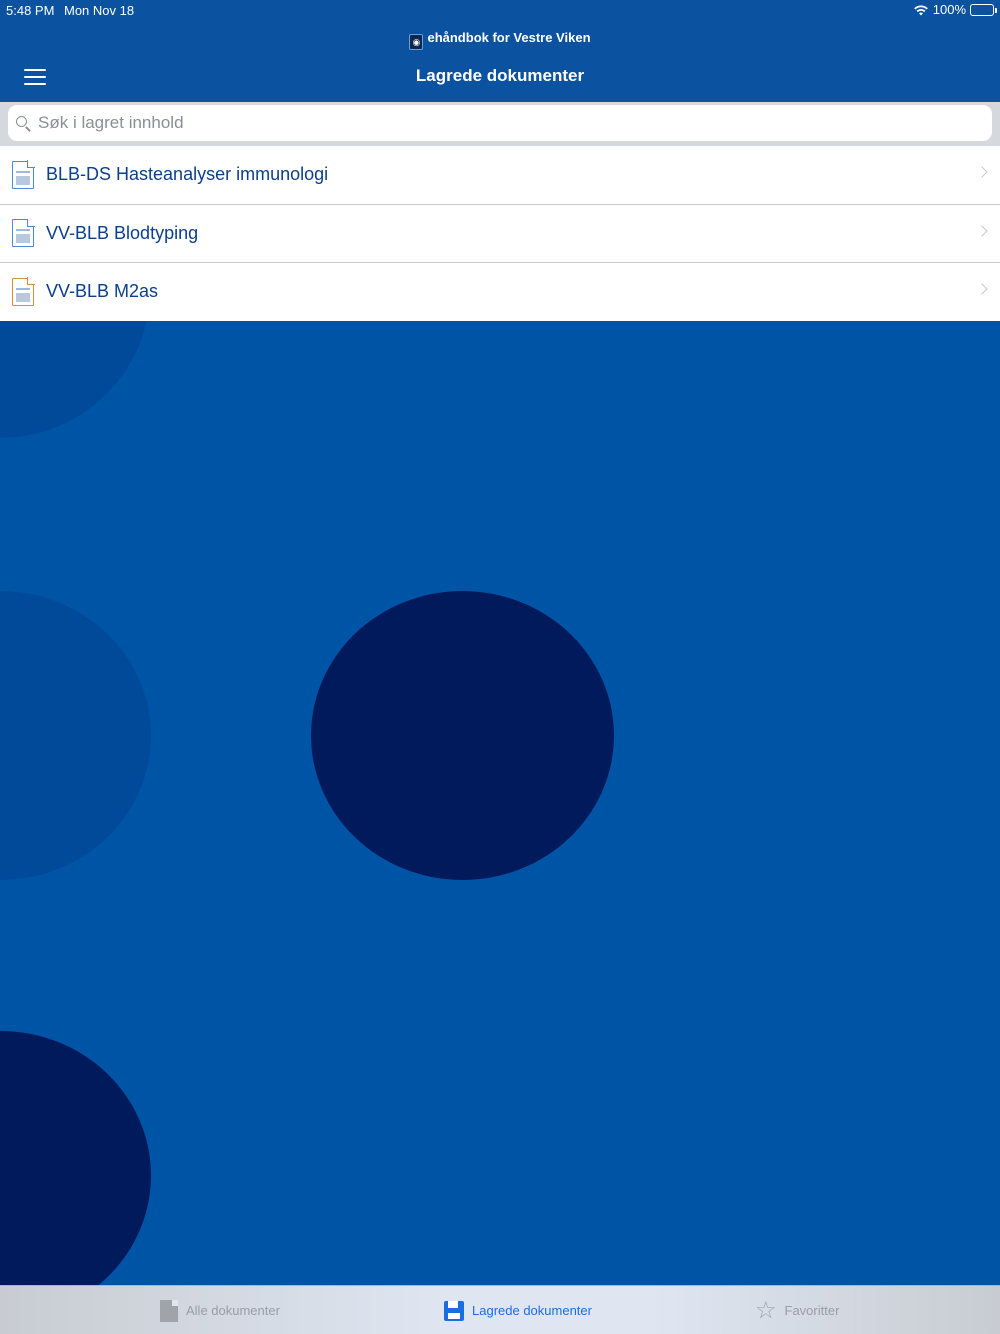  Describe the element at coordinates (23, 291) in the screenshot. I see `document-orange-icon` at that location.